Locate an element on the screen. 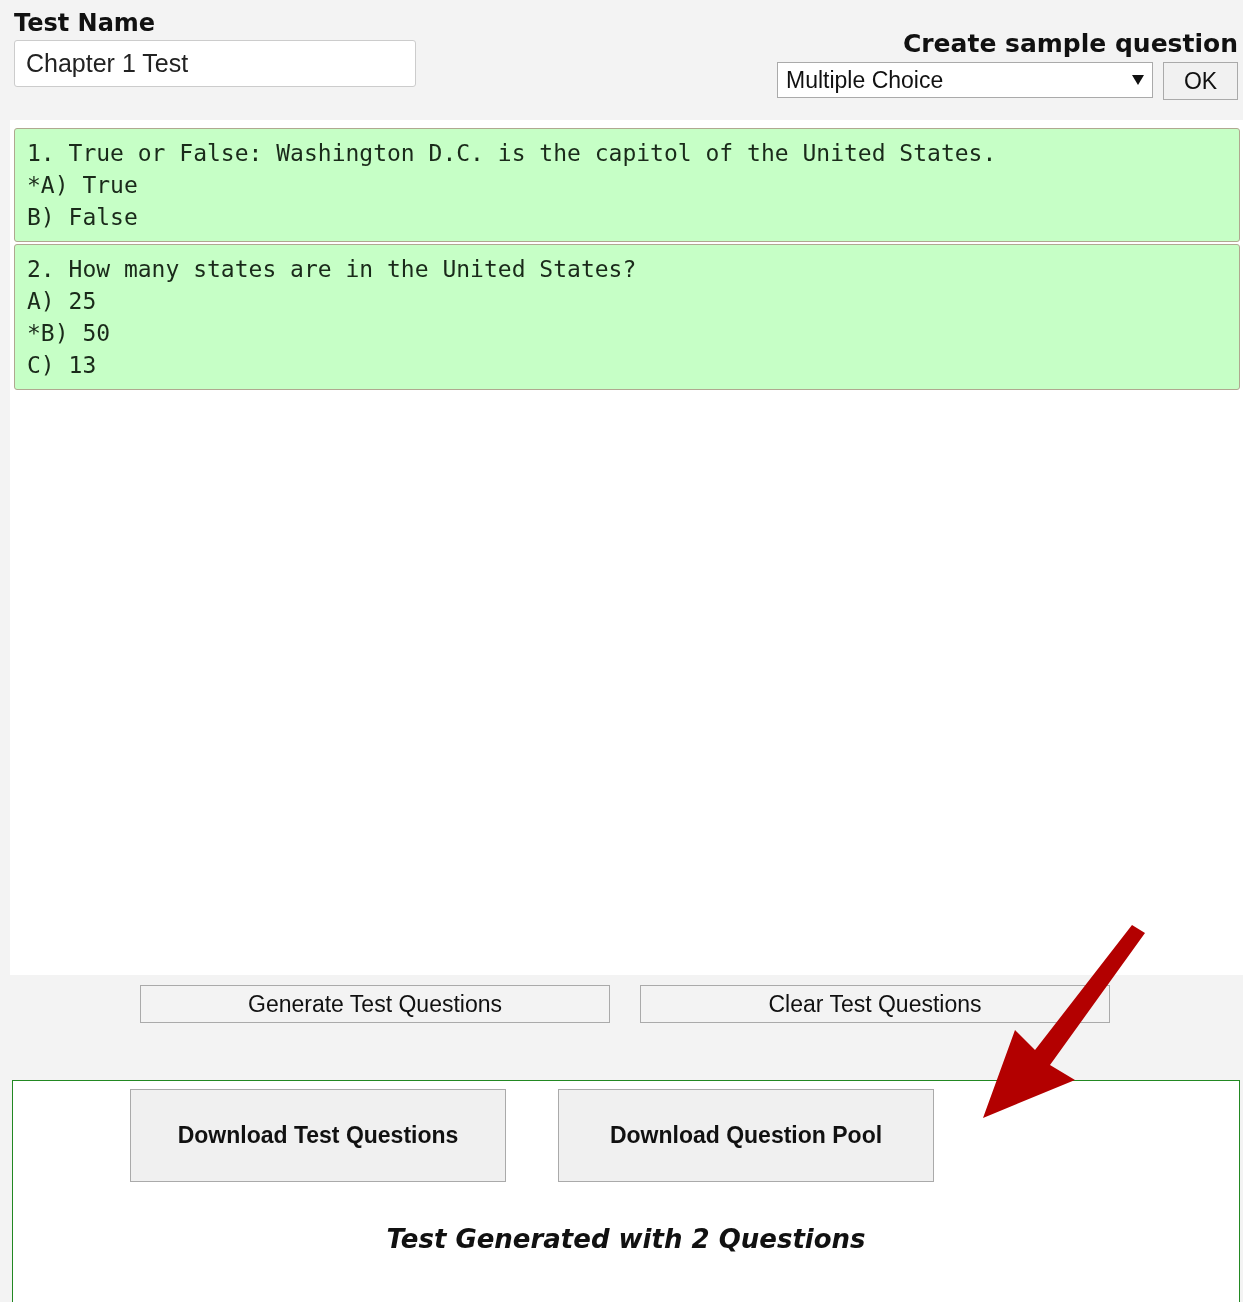 This screenshot has width=1243, height=1302. field-label: Test Name is located at coordinates (85, 23).